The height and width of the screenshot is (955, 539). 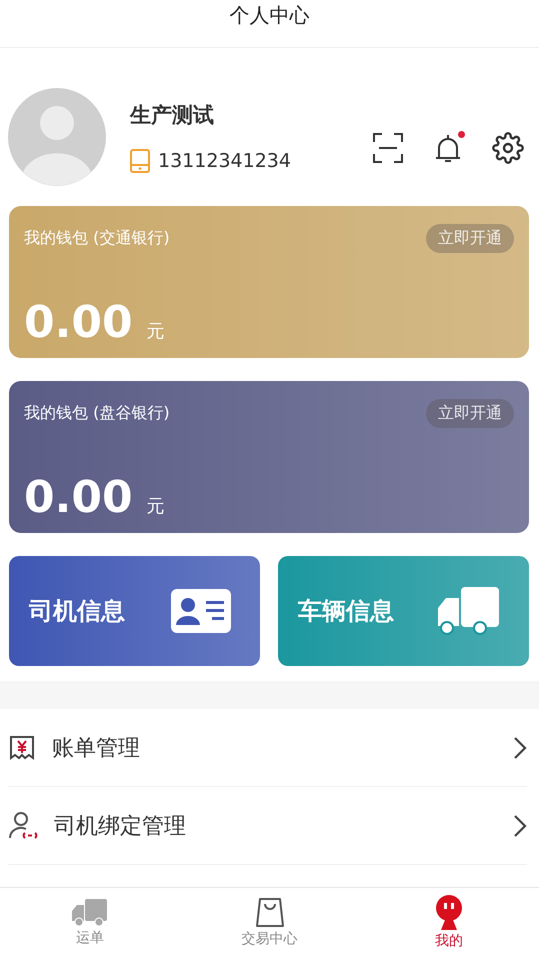 What do you see at coordinates (224, 161) in the screenshot?
I see `phone-number: 13112341234` at bounding box center [224, 161].